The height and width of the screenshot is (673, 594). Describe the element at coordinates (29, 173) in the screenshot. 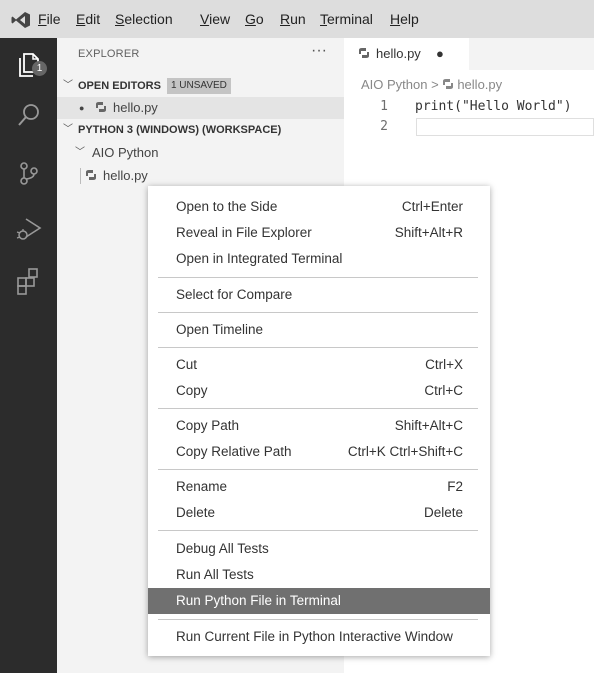

I see `source-control-icon` at that location.